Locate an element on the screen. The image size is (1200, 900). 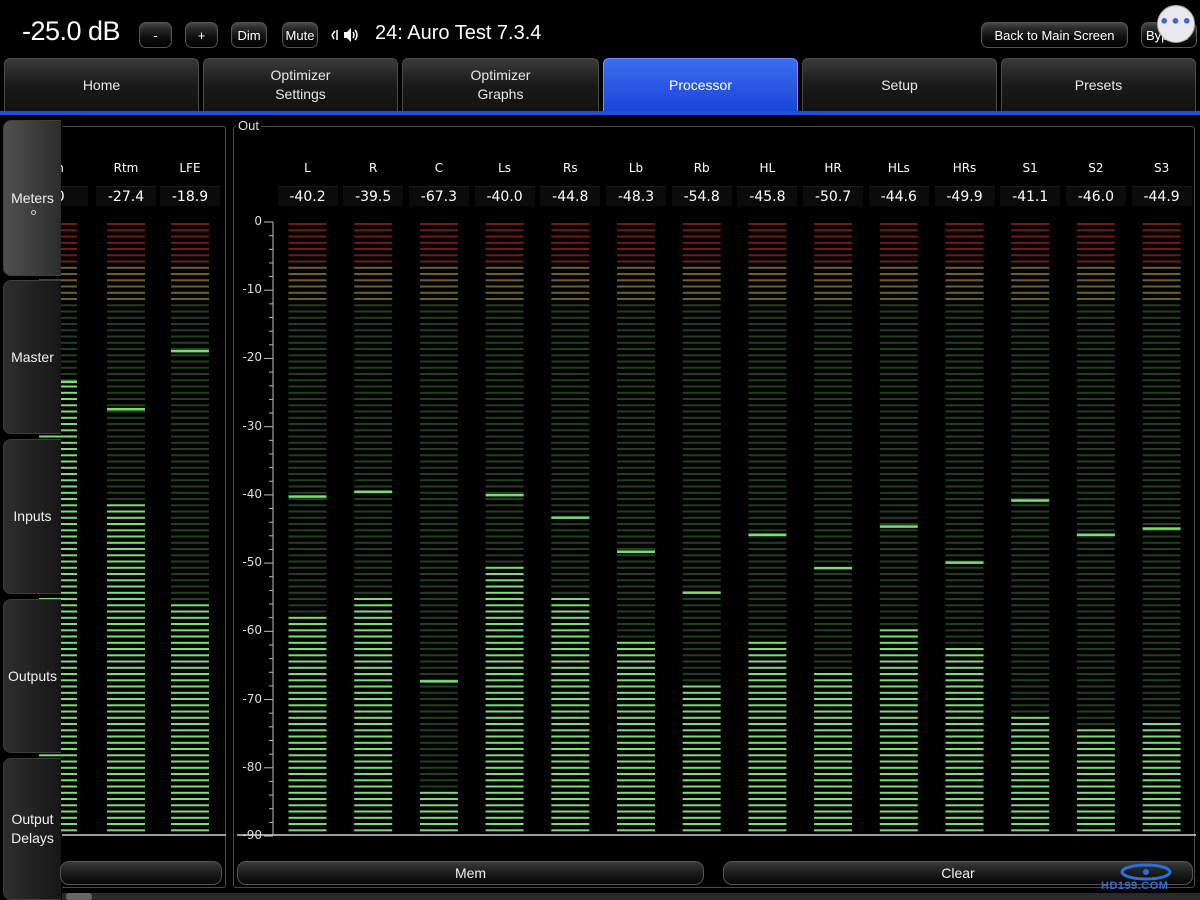
side-nav-outputs: Outputs is located at coordinates (32, 676).